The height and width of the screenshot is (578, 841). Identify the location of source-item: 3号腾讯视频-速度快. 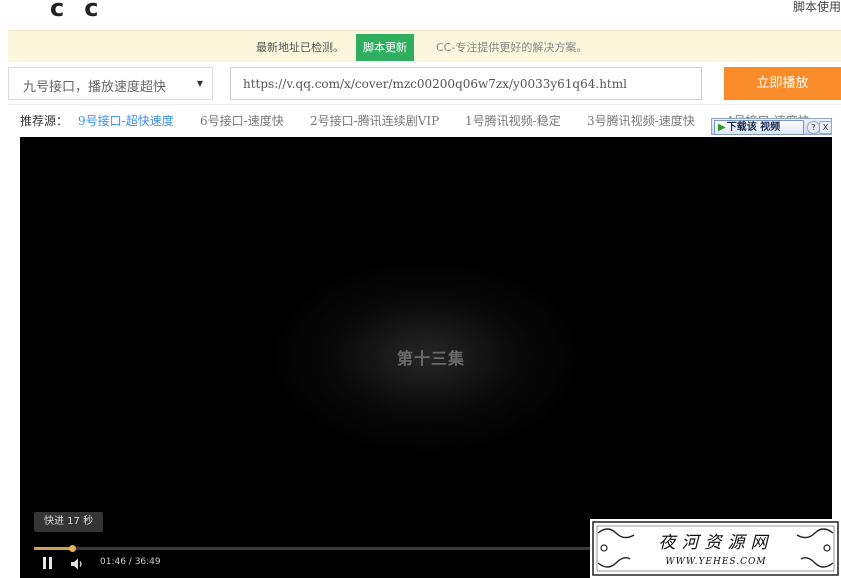
(641, 120).